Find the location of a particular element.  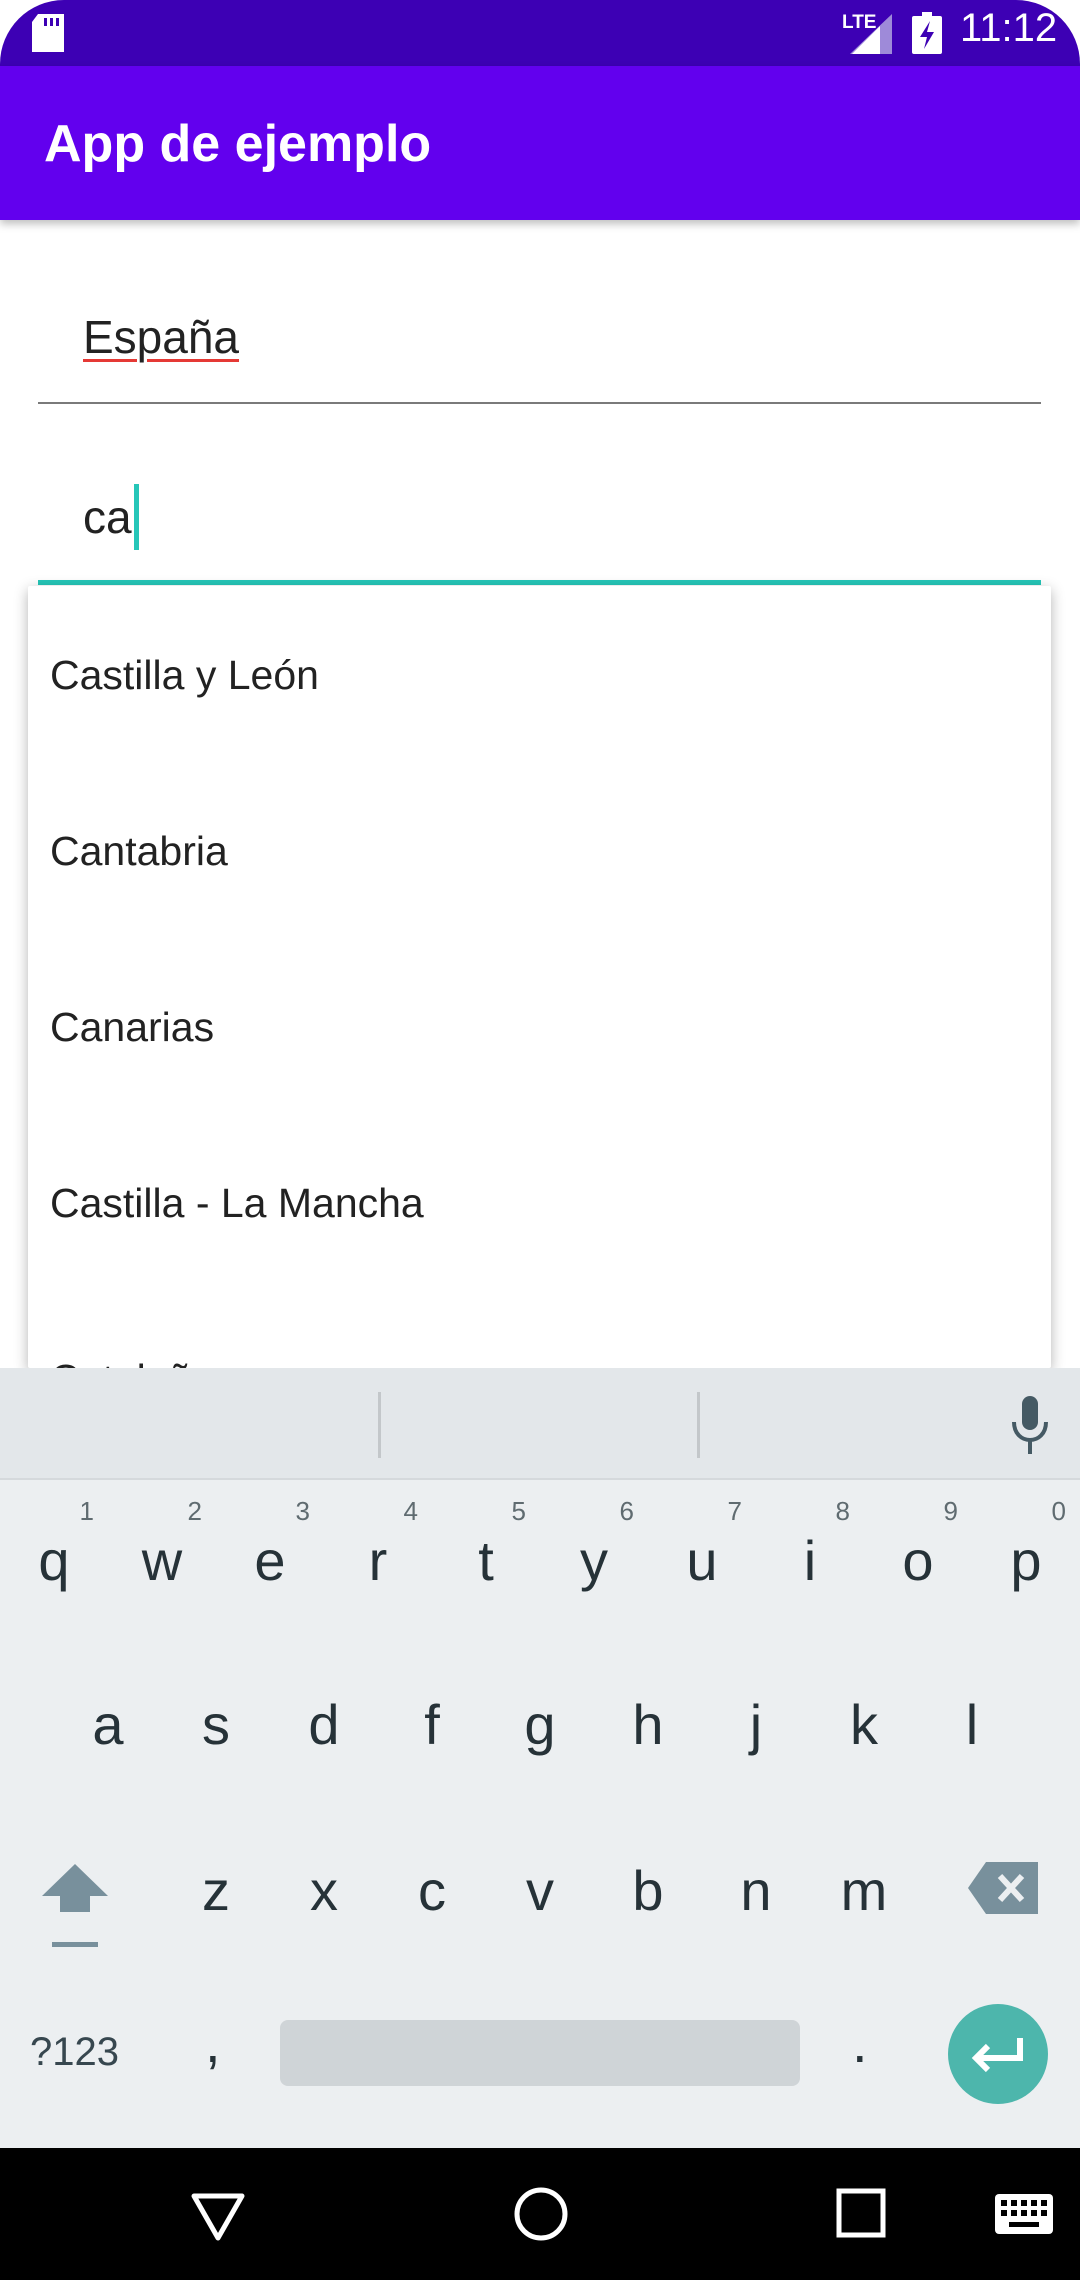

back-icon is located at coordinates (218, 2216).